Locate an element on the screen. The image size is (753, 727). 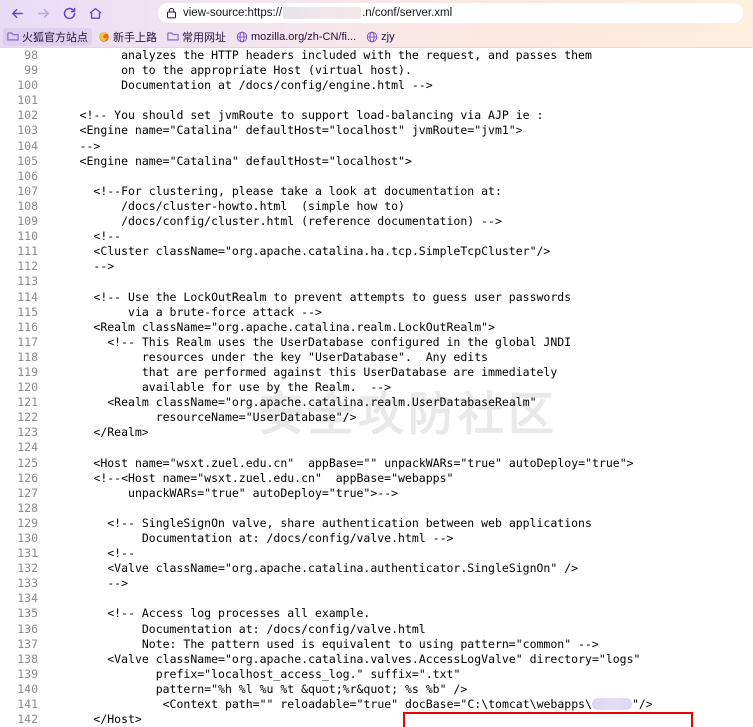
source-line: 112 --> is located at coordinates (326, 266).